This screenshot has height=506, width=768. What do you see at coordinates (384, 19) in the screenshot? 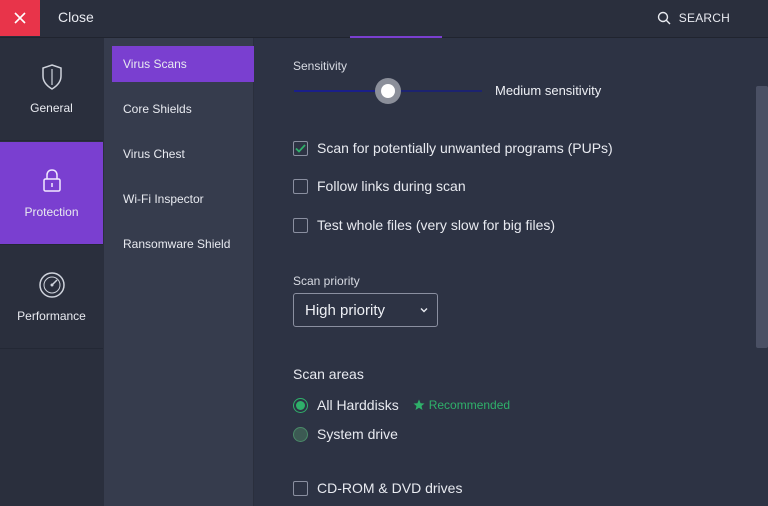
I see `title-bar: Close SEARCH` at bounding box center [384, 19].